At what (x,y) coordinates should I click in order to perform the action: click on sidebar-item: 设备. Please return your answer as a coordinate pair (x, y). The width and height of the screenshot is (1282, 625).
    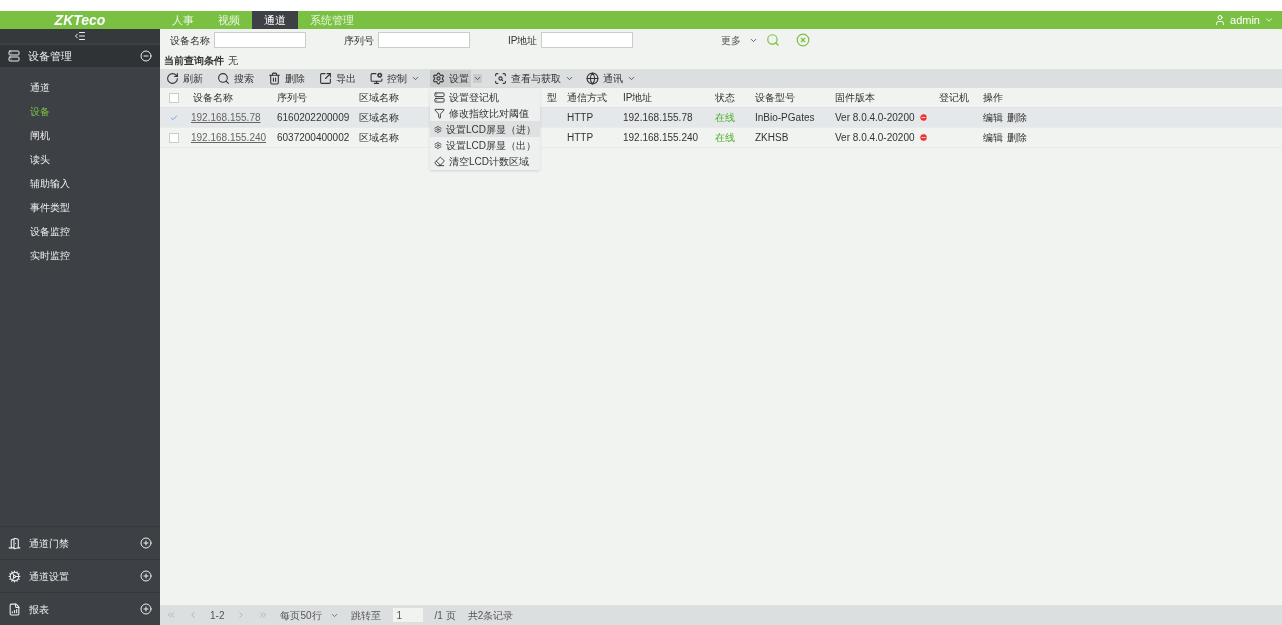
    Looking at the image, I should click on (80, 111).